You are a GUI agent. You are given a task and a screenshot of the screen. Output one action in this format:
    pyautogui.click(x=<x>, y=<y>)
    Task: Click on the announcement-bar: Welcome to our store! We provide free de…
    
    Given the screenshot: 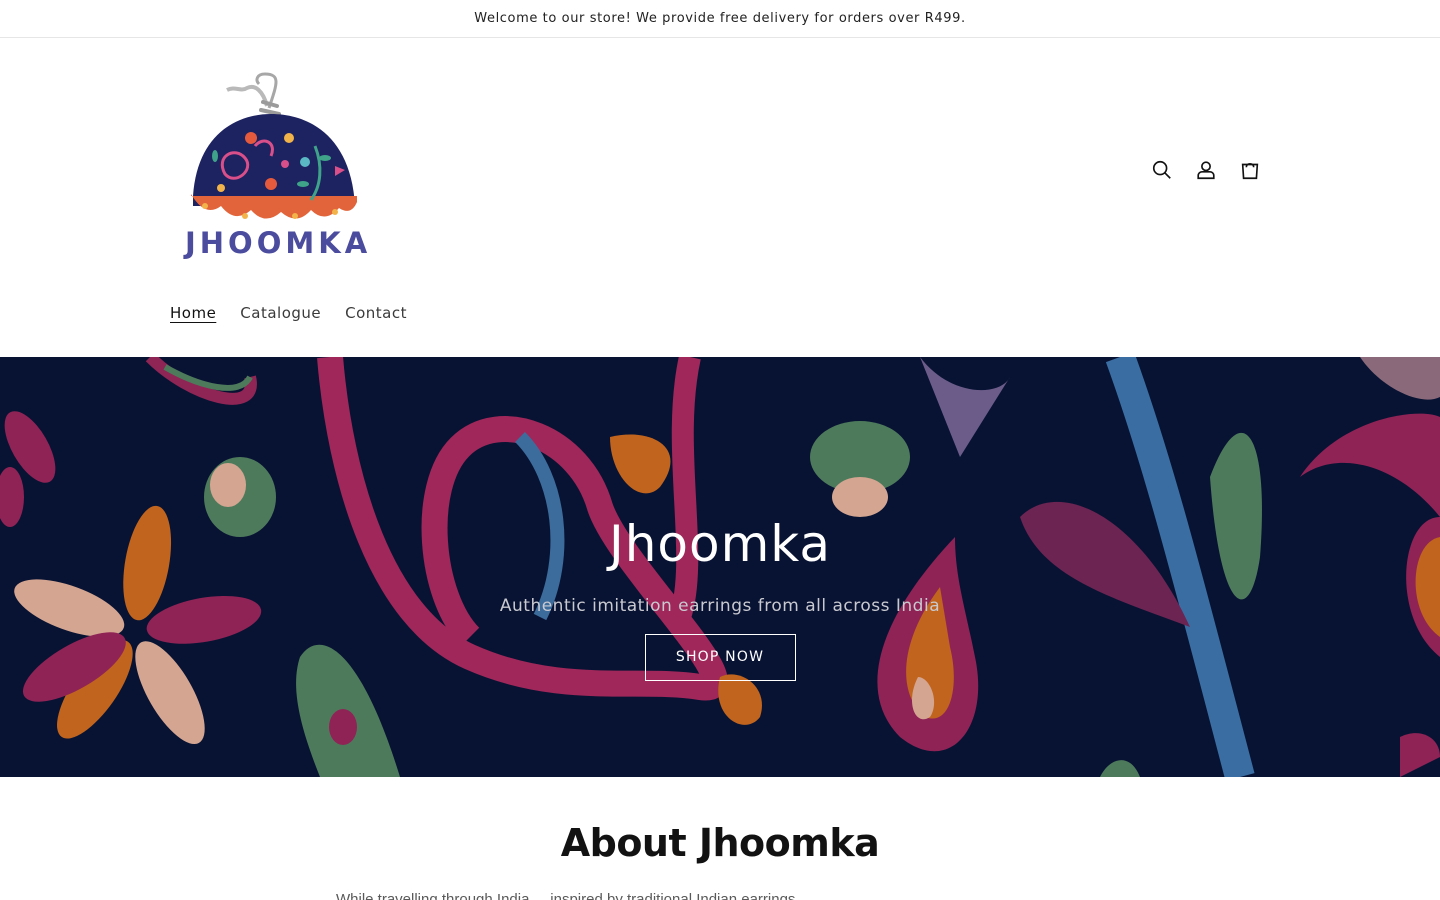 What is the action you would take?
    pyautogui.click(x=720, y=19)
    